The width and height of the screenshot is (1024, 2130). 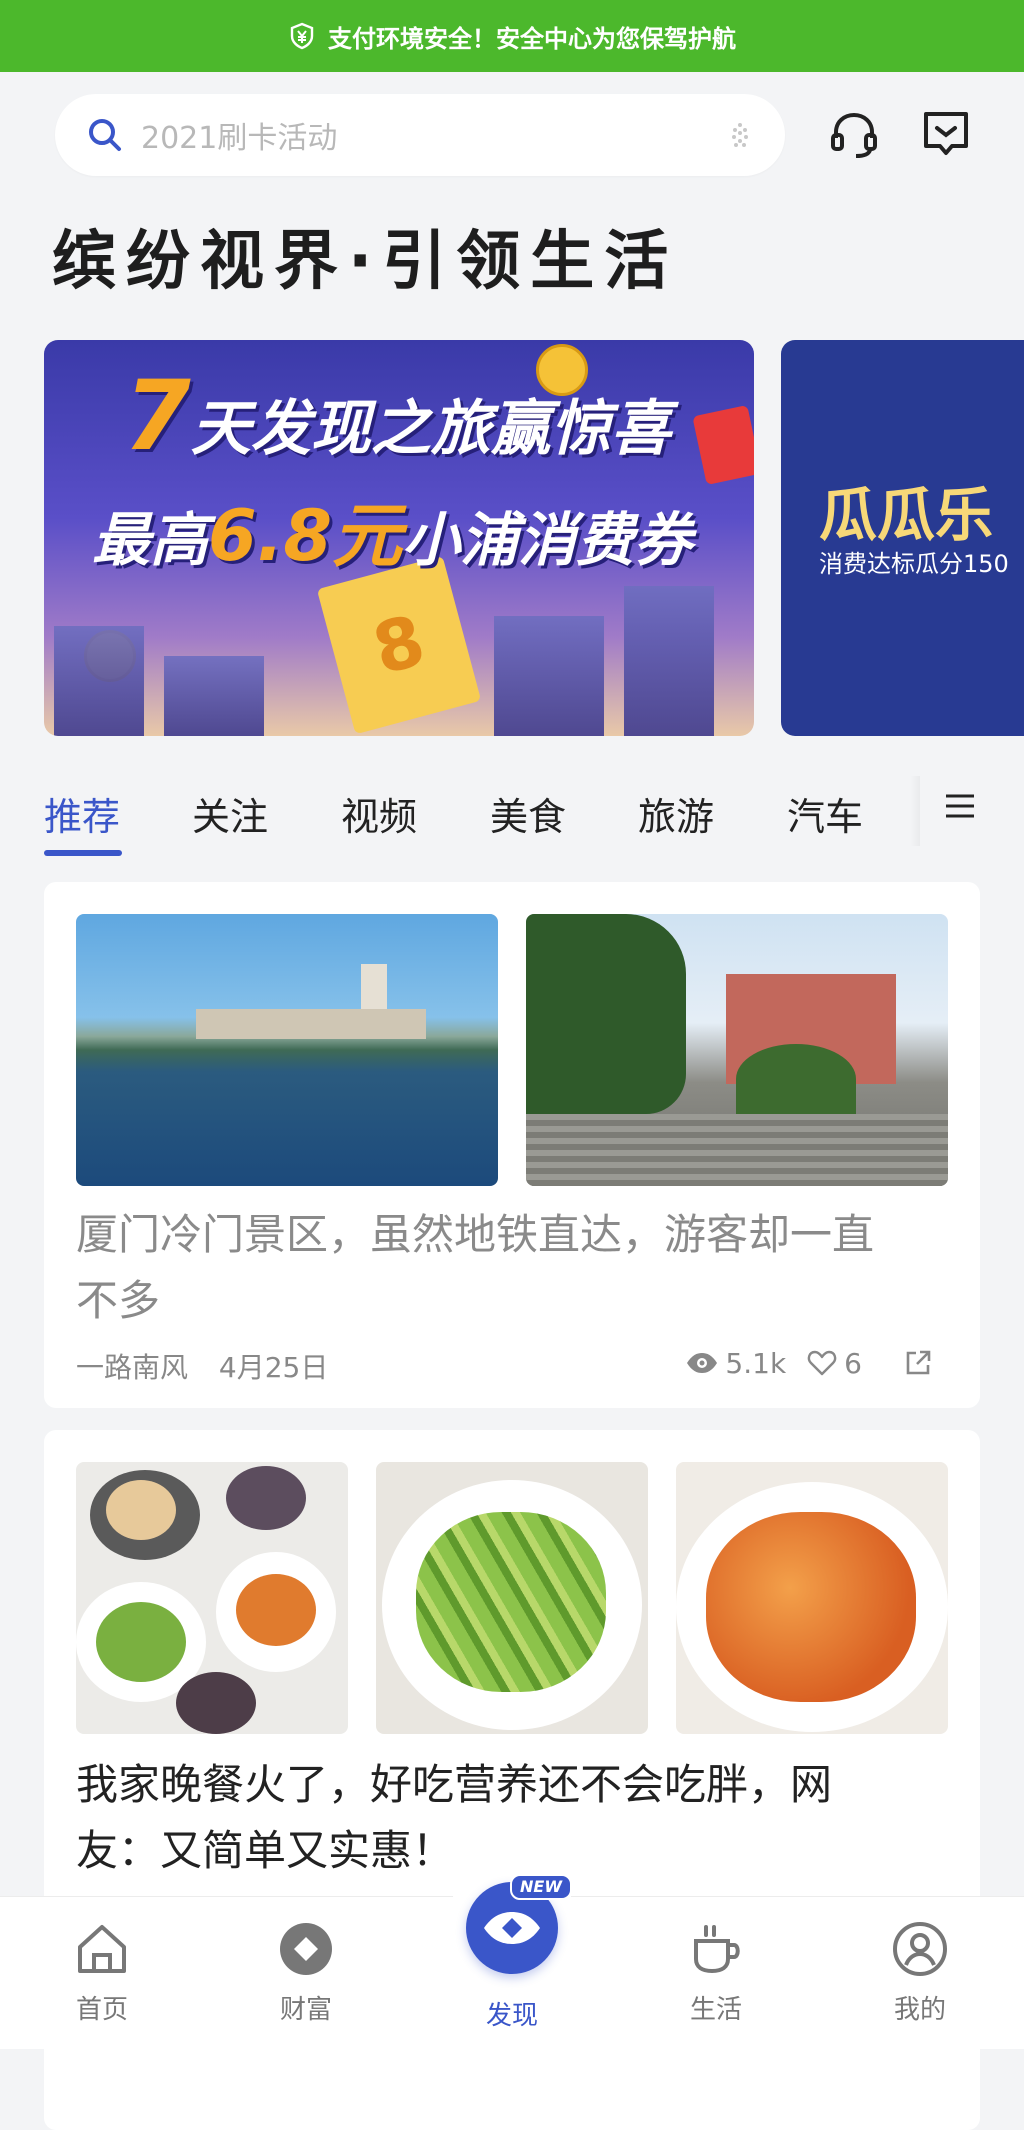 What do you see at coordinates (547, 540) in the screenshot?
I see `promo-line-2-suffix: 小浦消费券` at bounding box center [547, 540].